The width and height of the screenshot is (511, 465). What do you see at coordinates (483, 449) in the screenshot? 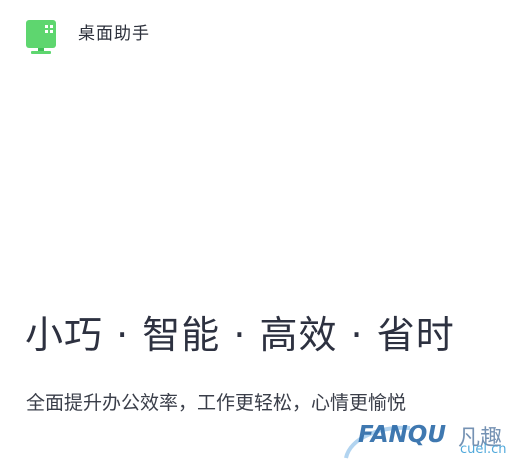
I see `watermark-domain: cuel.cn` at bounding box center [483, 449].